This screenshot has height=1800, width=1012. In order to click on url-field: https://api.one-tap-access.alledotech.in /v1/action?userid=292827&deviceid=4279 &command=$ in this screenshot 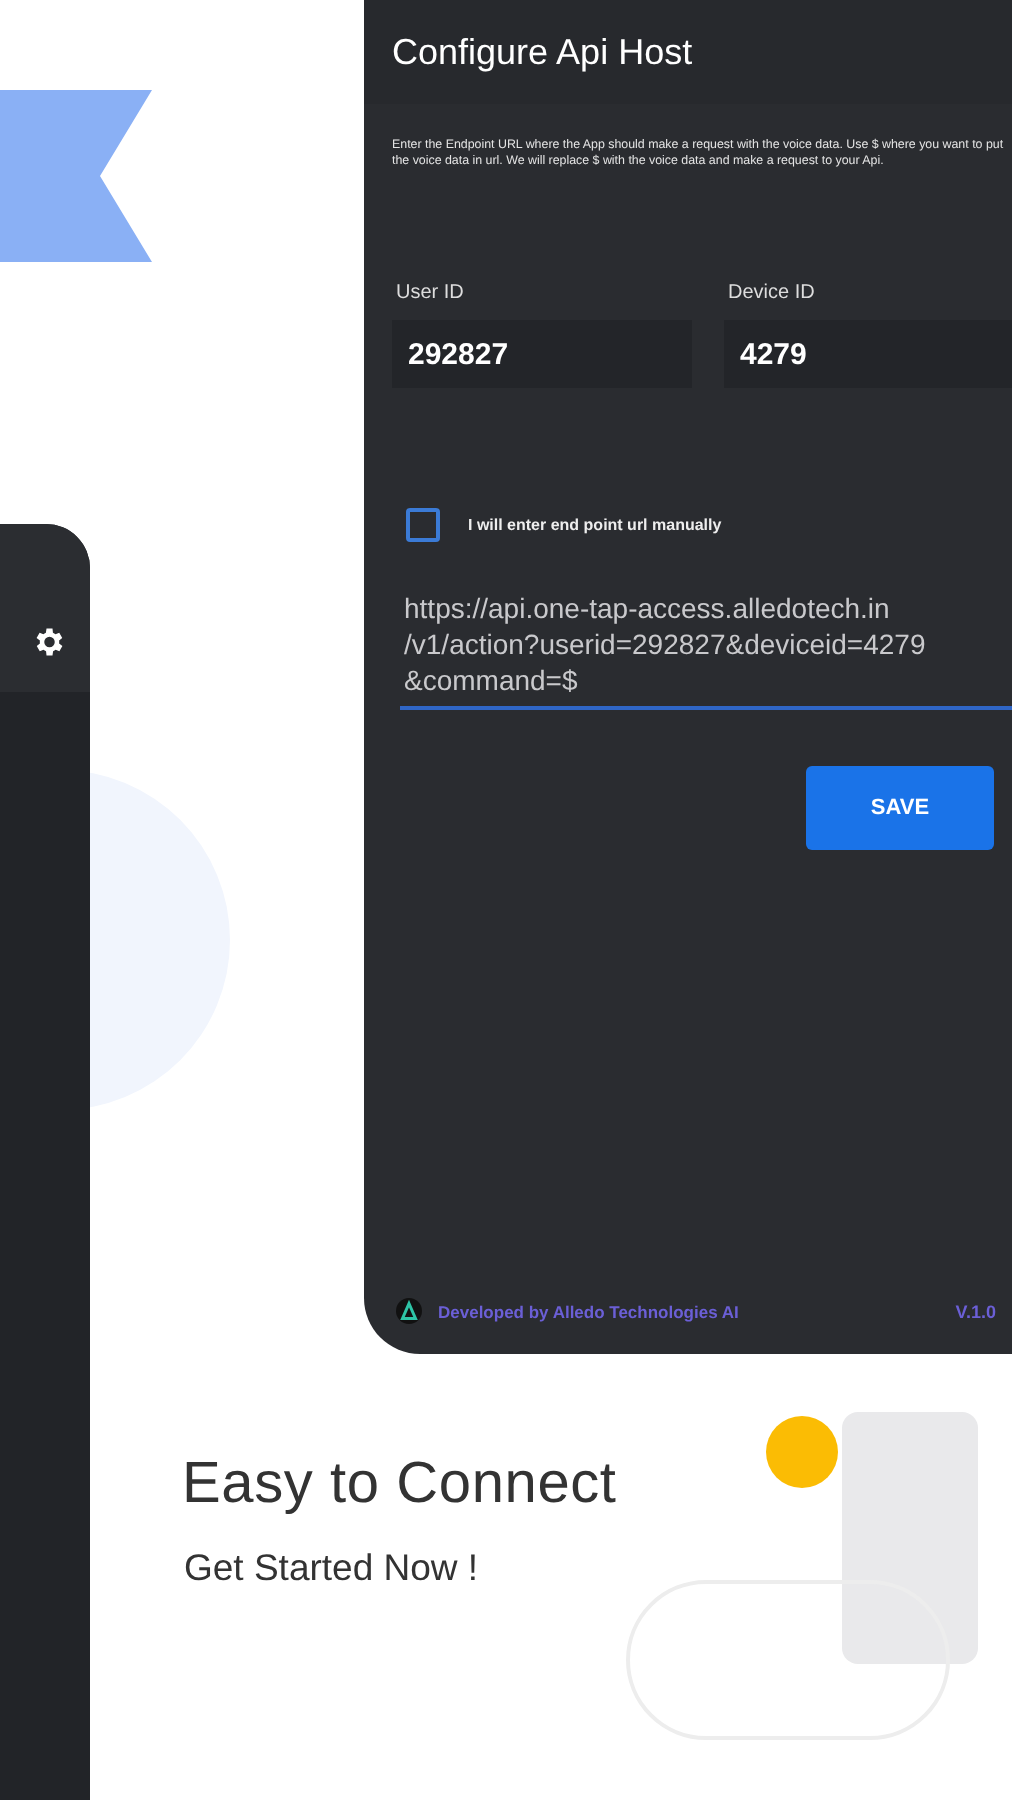, I will do `click(706, 650)`.